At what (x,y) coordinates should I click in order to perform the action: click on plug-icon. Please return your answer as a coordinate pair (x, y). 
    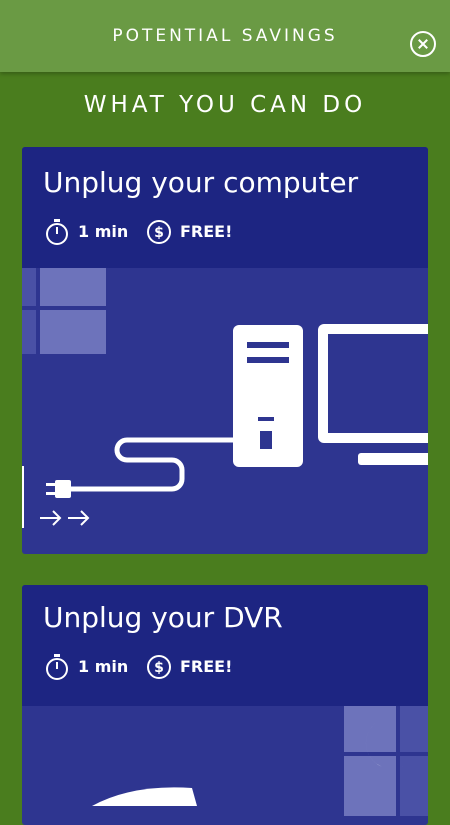
    Looking at the image, I should click on (58, 489).